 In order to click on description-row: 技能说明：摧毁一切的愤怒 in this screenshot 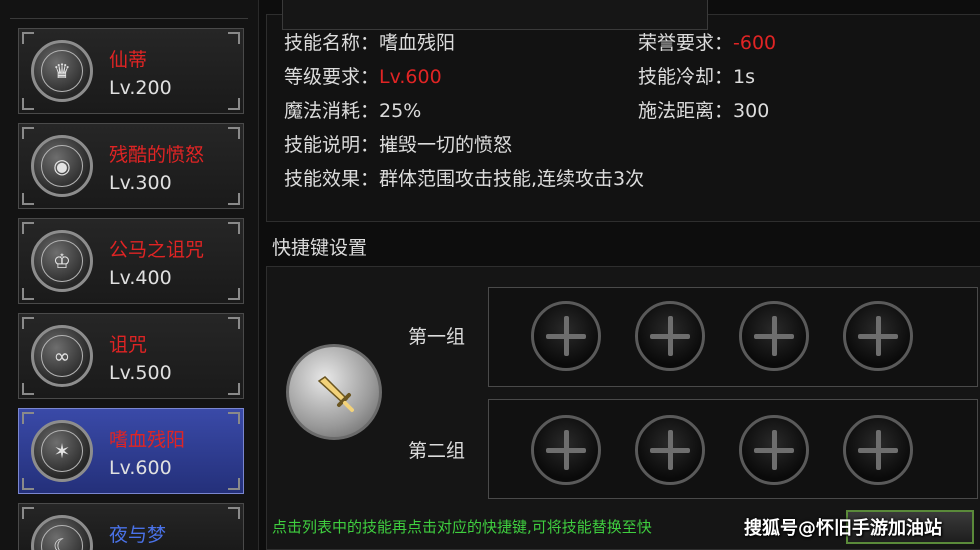, I will do `click(398, 143)`.